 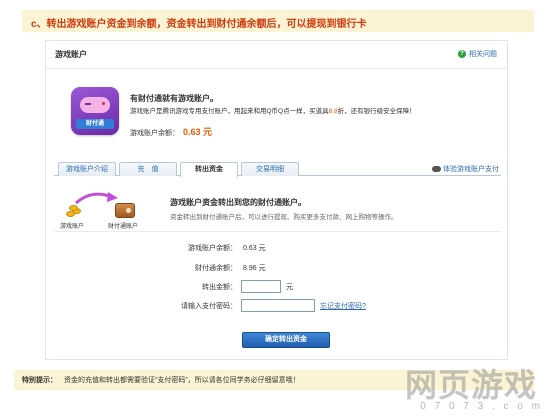 What do you see at coordinates (254, 268) in the screenshot?
I see `tenpay-balance-value: 8.96 元` at bounding box center [254, 268].